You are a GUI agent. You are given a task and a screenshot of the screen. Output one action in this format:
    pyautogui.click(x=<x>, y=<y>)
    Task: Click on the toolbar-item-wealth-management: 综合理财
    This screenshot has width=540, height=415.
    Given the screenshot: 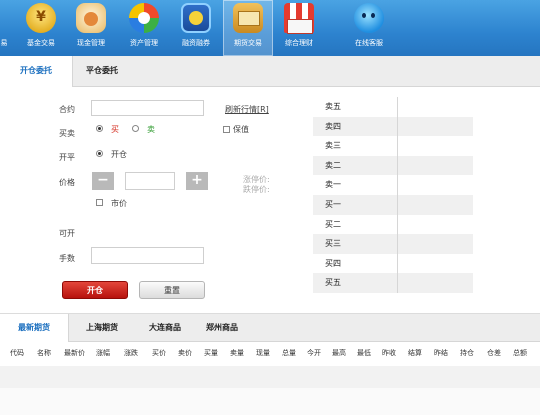 What is the action you would take?
    pyautogui.click(x=299, y=28)
    